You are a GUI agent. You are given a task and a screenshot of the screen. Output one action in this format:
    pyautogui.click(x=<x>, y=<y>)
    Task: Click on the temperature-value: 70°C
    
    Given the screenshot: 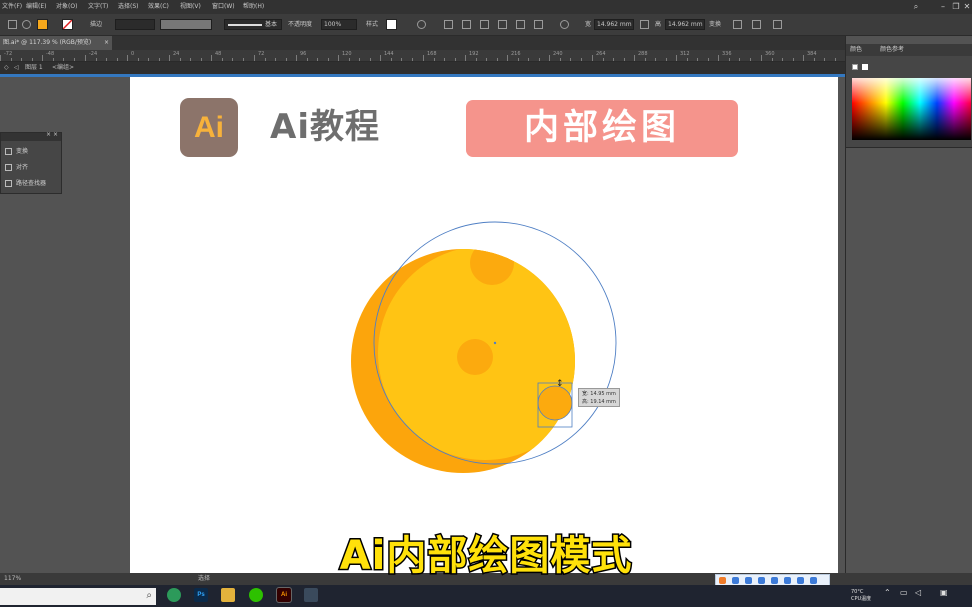 What is the action you would take?
    pyautogui.click(x=857, y=592)
    